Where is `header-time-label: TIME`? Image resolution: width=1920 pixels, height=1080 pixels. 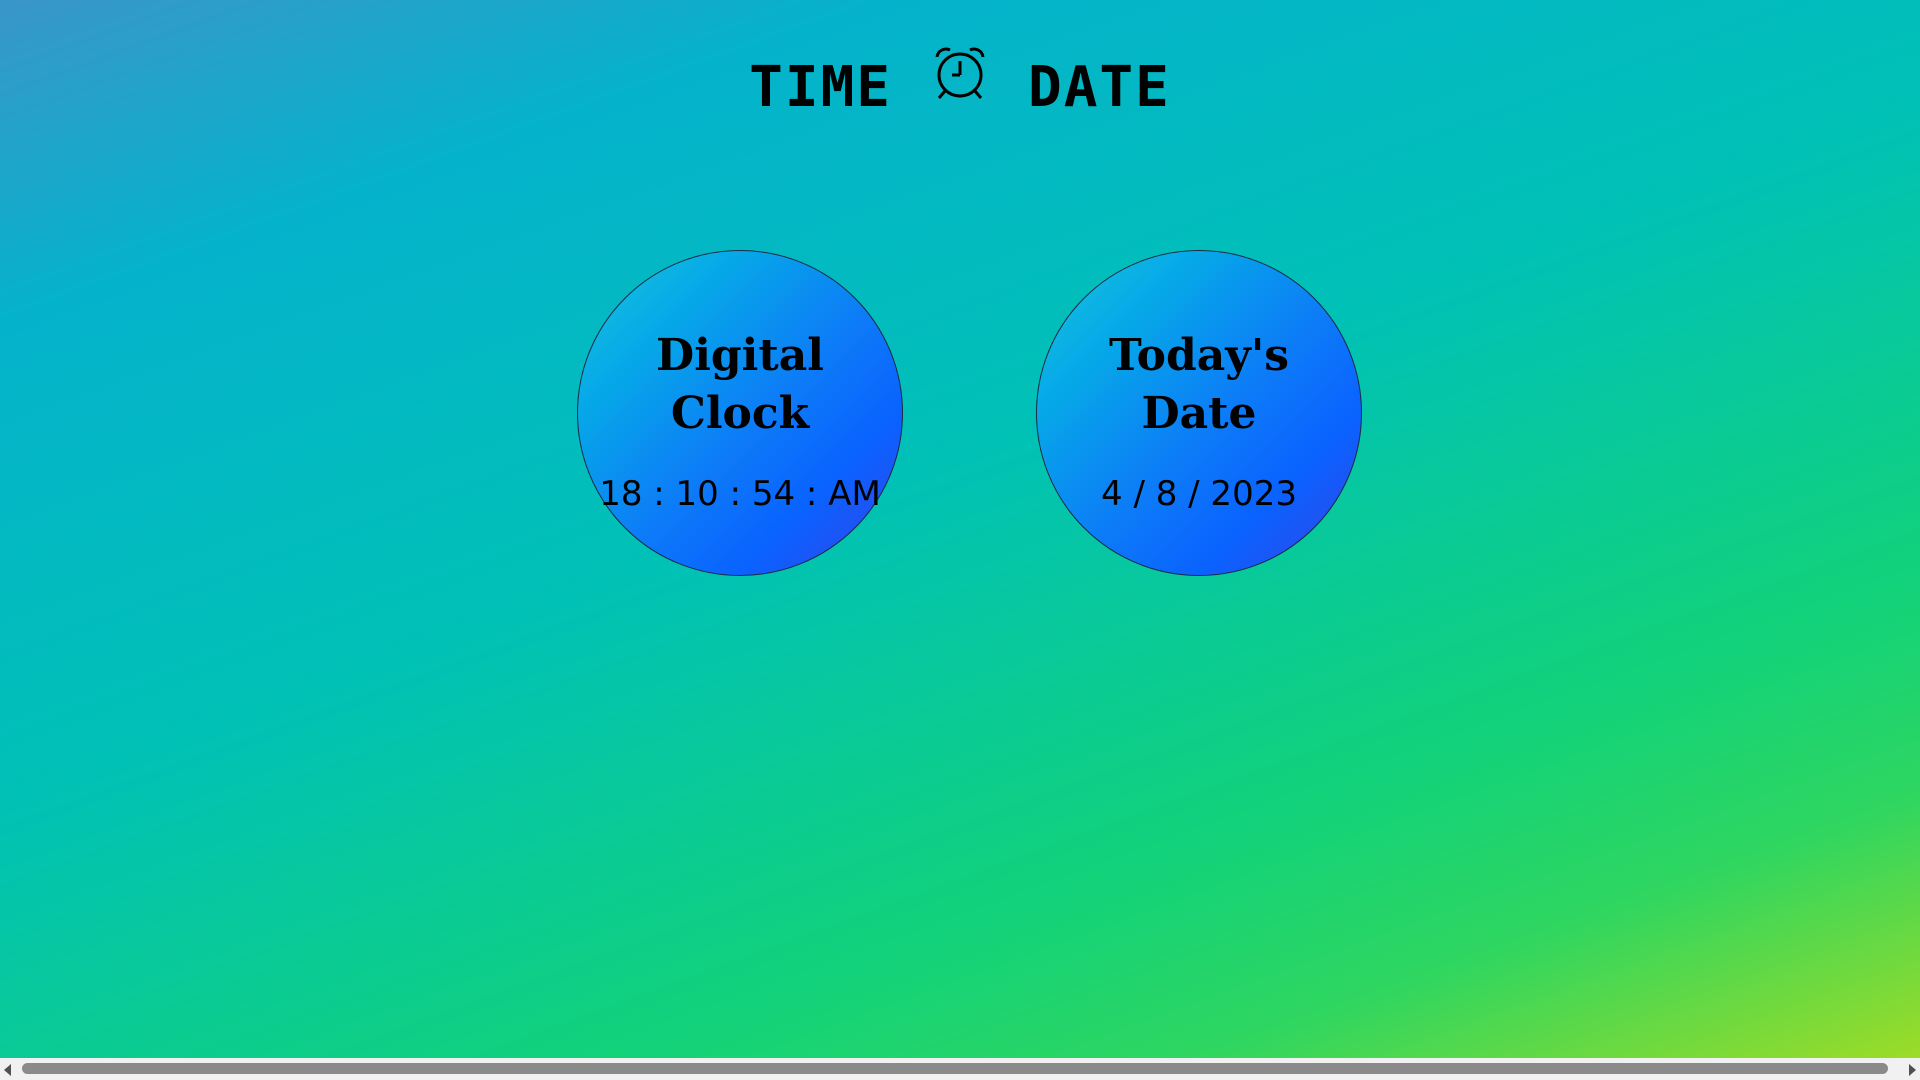 header-time-label: TIME is located at coordinates (820, 87).